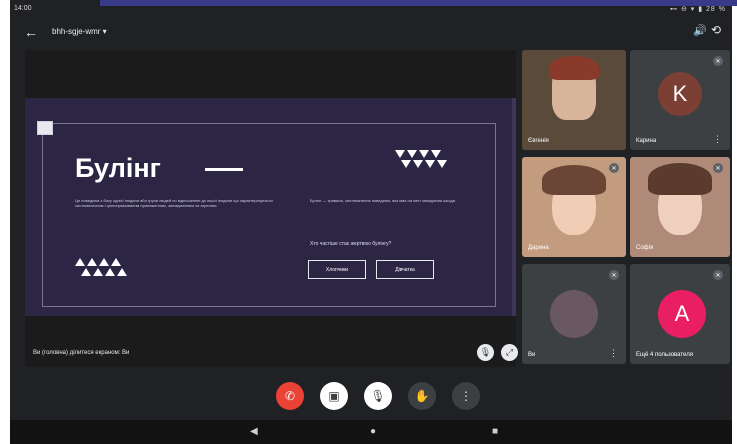 The width and height of the screenshot is (737, 444). Describe the element at coordinates (290, 396) in the screenshot. I see `end-call-button: ✆` at that location.